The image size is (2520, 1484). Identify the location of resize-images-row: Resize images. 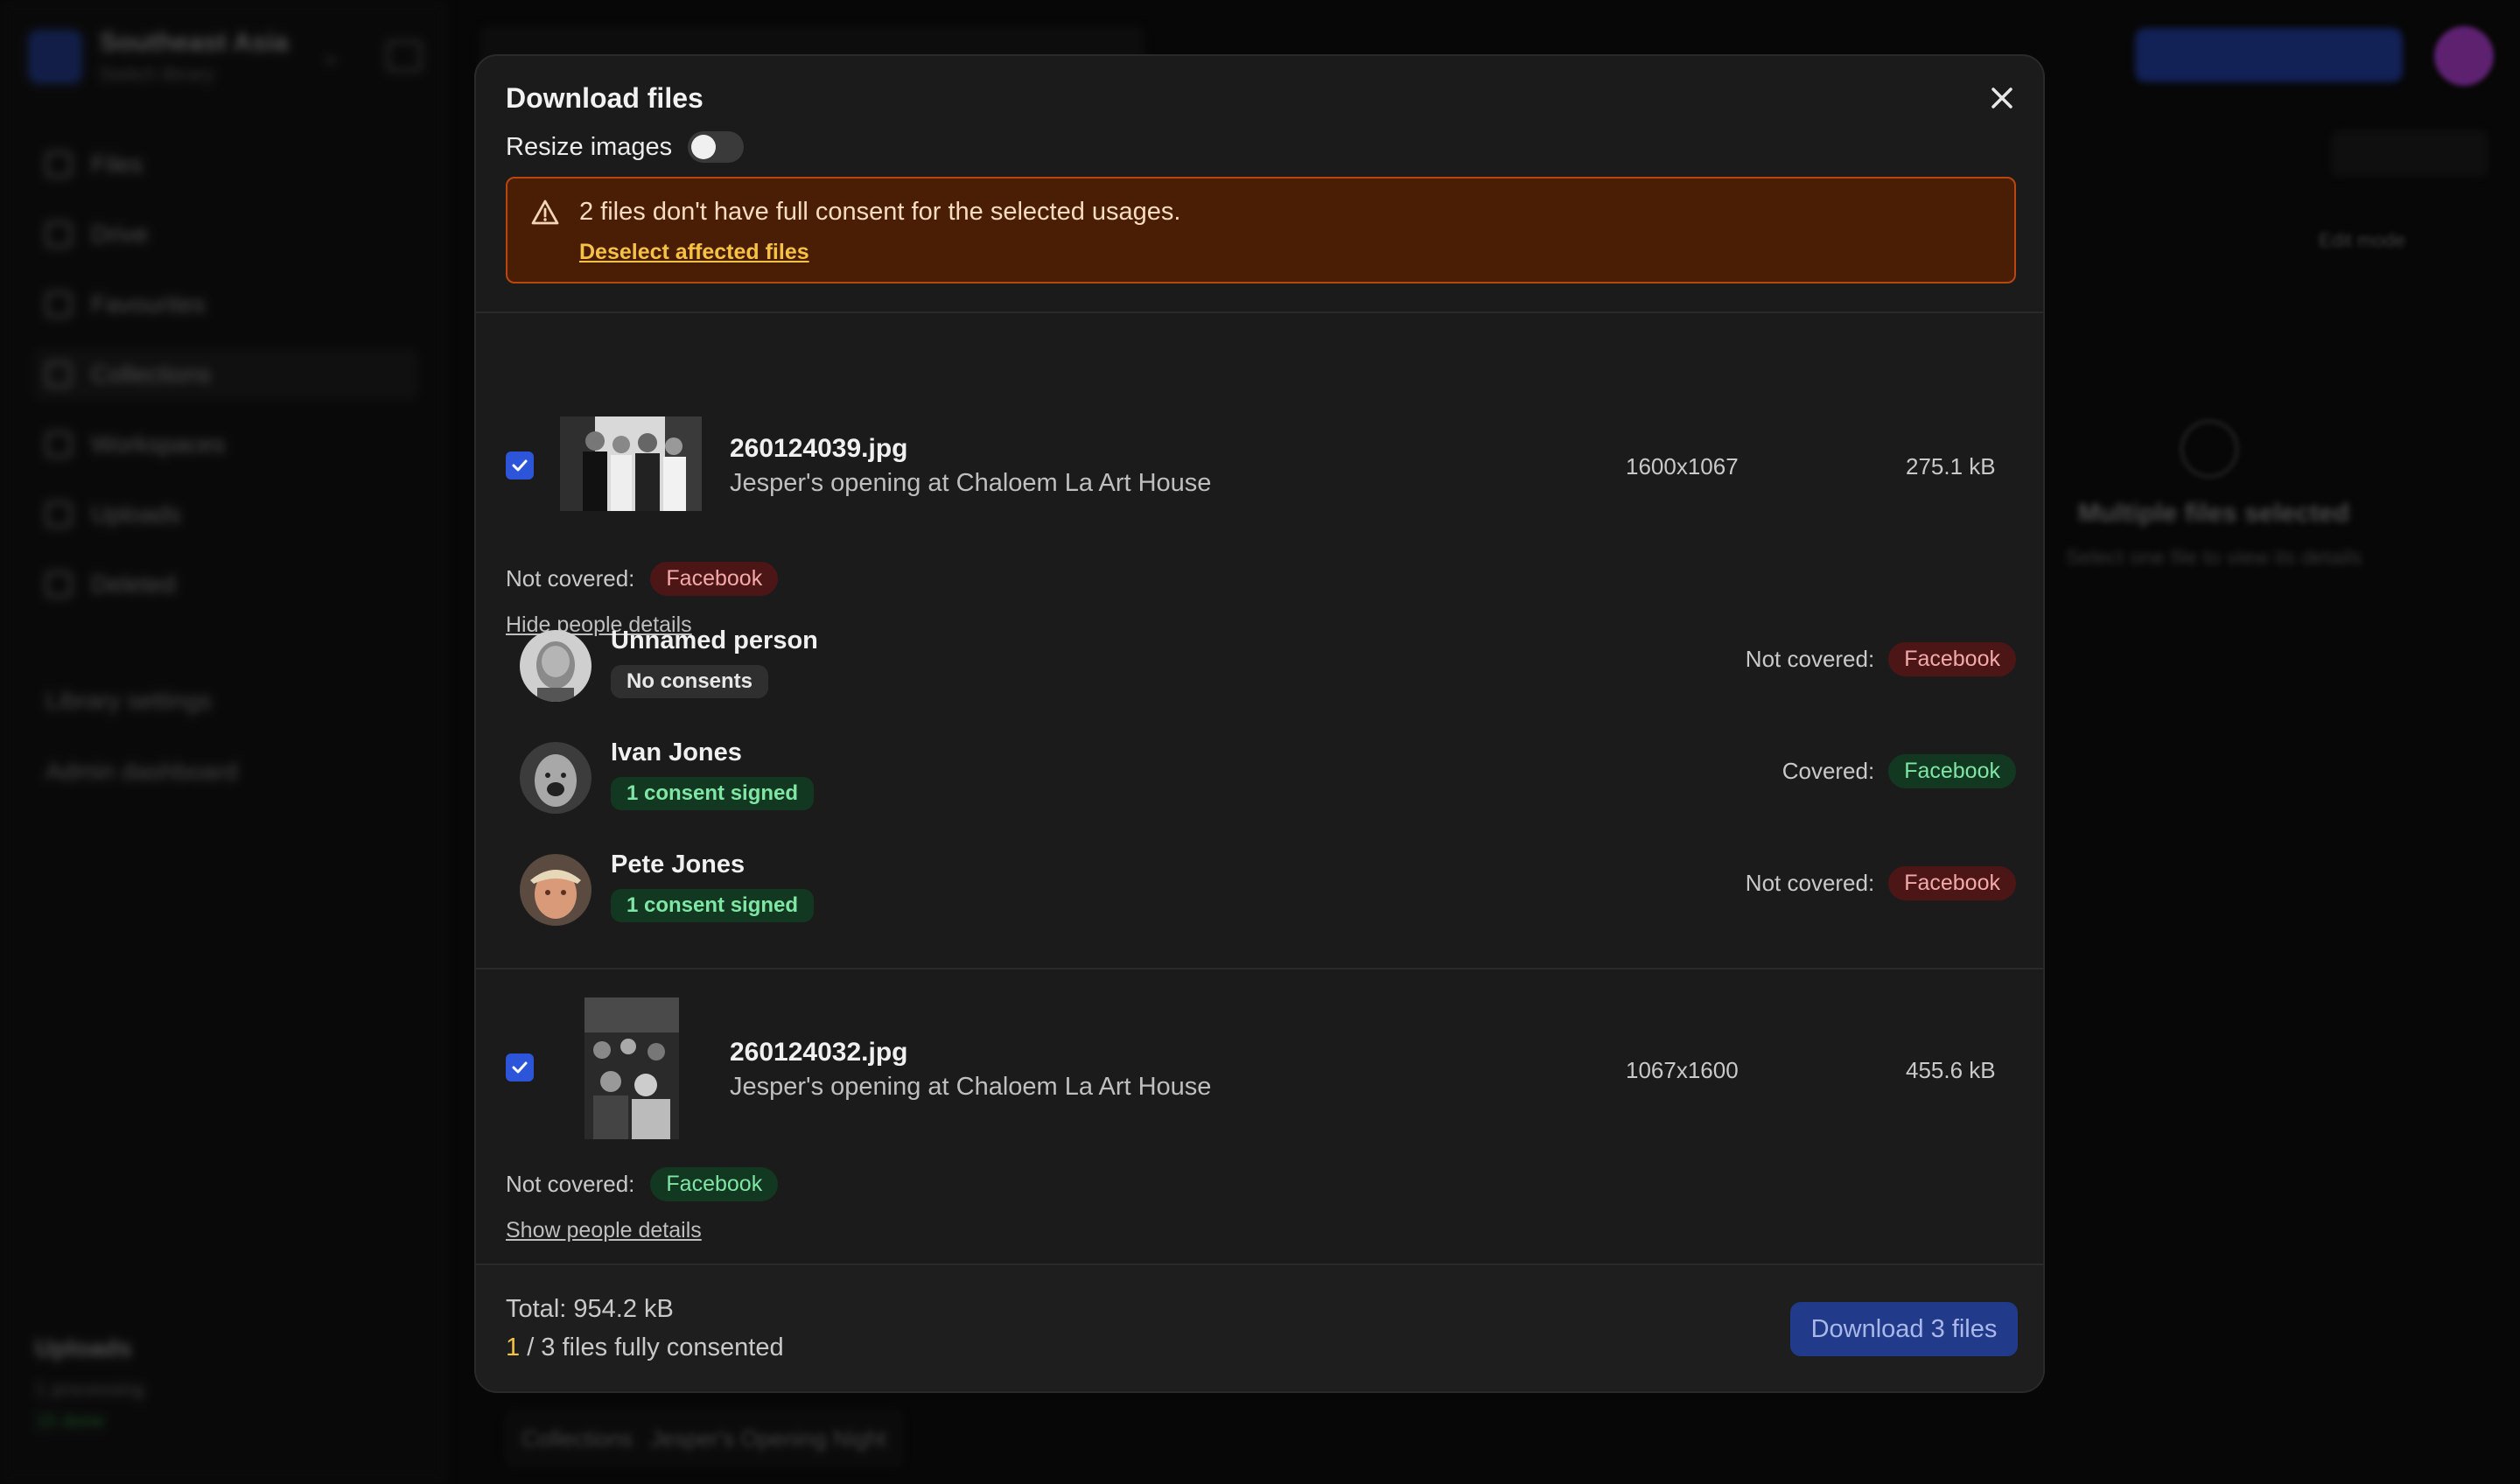
(625, 147).